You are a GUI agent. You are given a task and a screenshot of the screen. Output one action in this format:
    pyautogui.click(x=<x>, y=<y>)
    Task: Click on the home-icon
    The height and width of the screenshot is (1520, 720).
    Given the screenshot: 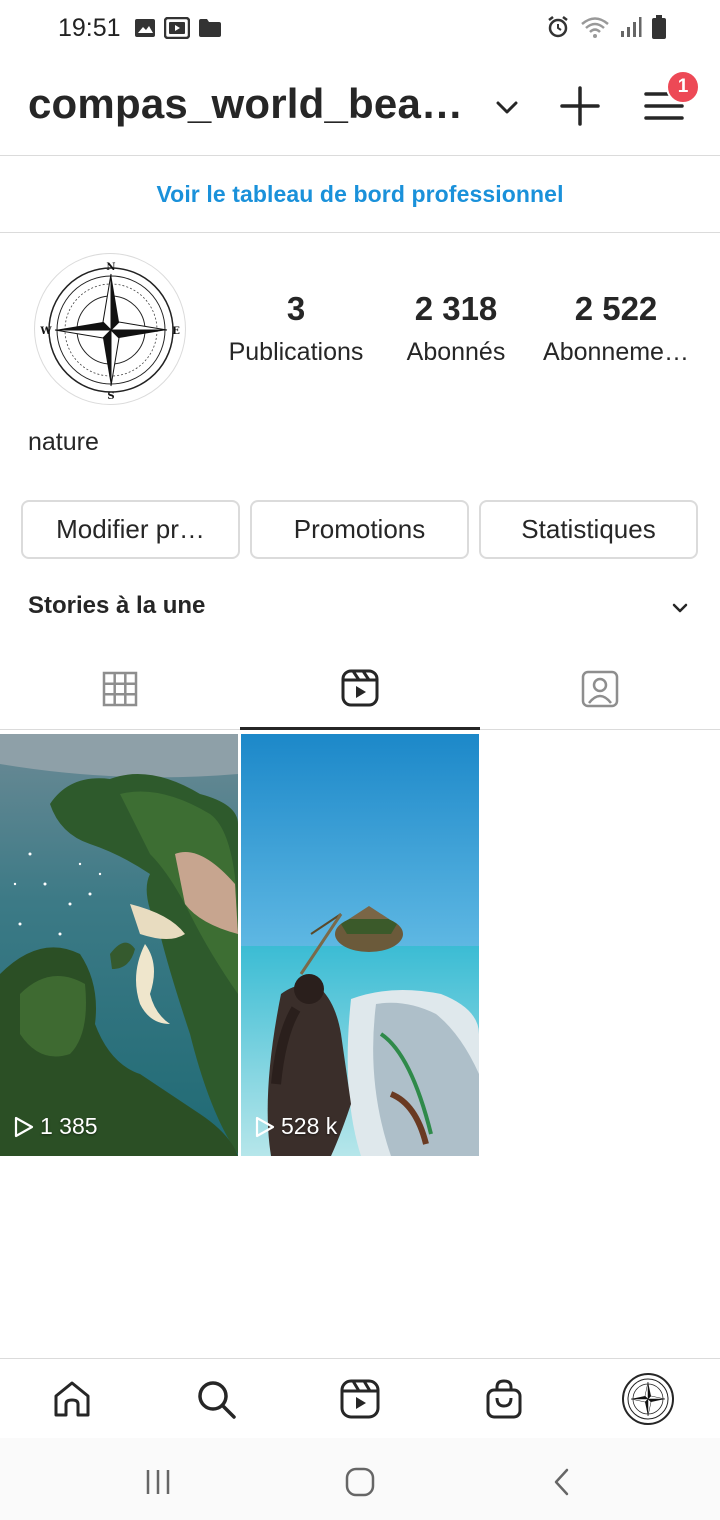 What is the action you would take?
    pyautogui.click(x=72, y=1399)
    